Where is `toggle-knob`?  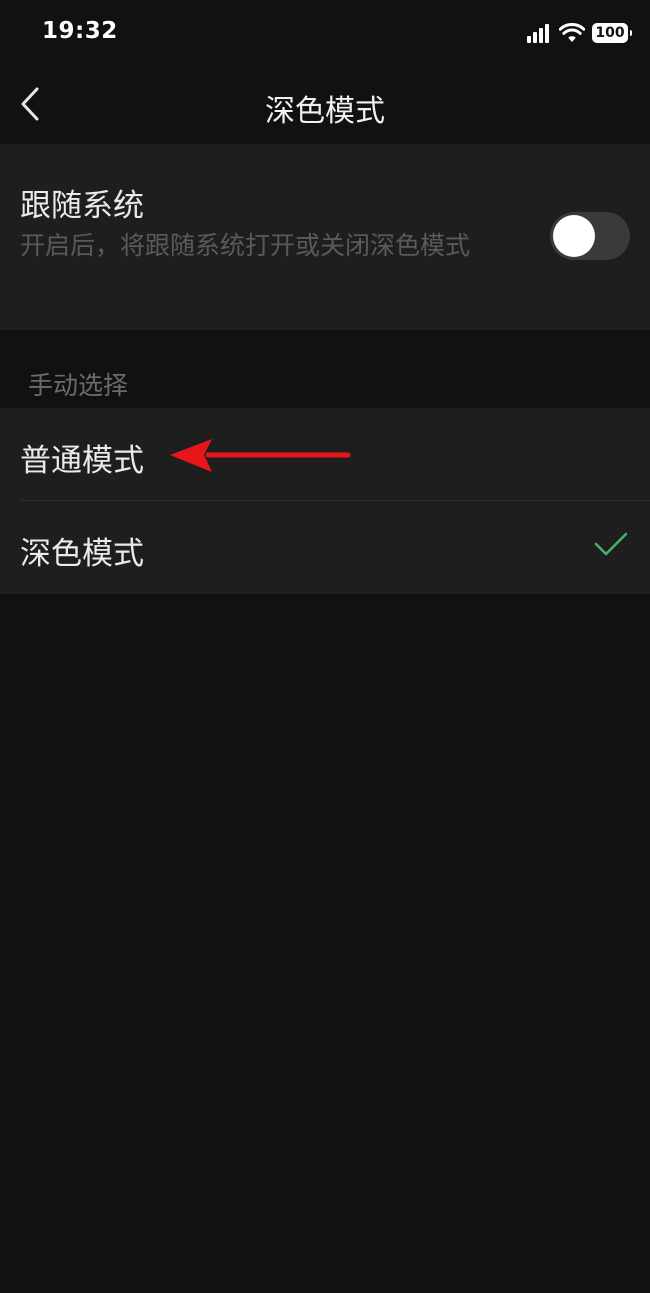 toggle-knob is located at coordinates (574, 236).